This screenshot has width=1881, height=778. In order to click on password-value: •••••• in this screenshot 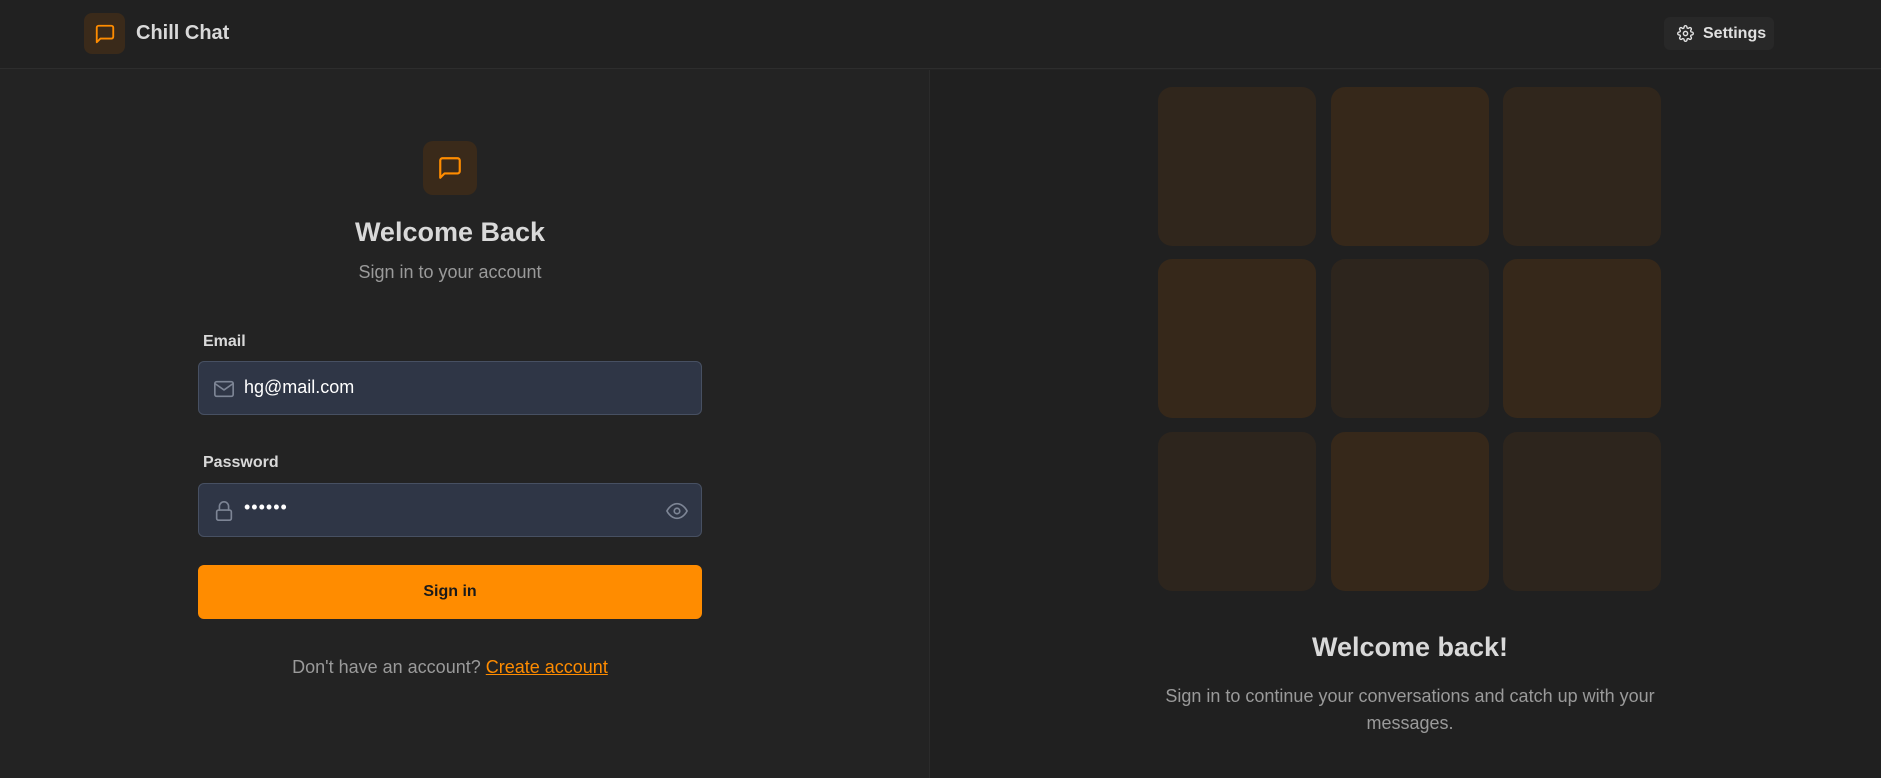, I will do `click(266, 507)`.